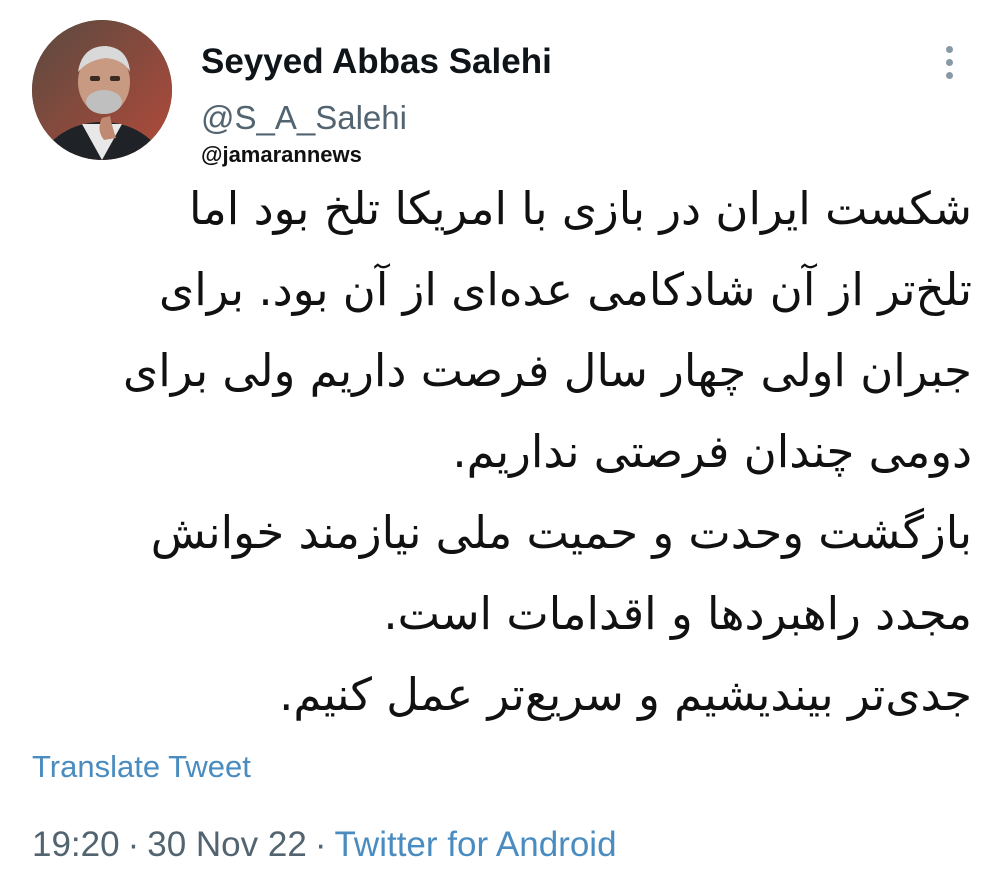 The image size is (1000, 893). What do you see at coordinates (141, 767) in the screenshot?
I see `translate-tweet-link: Translate Tweet` at bounding box center [141, 767].